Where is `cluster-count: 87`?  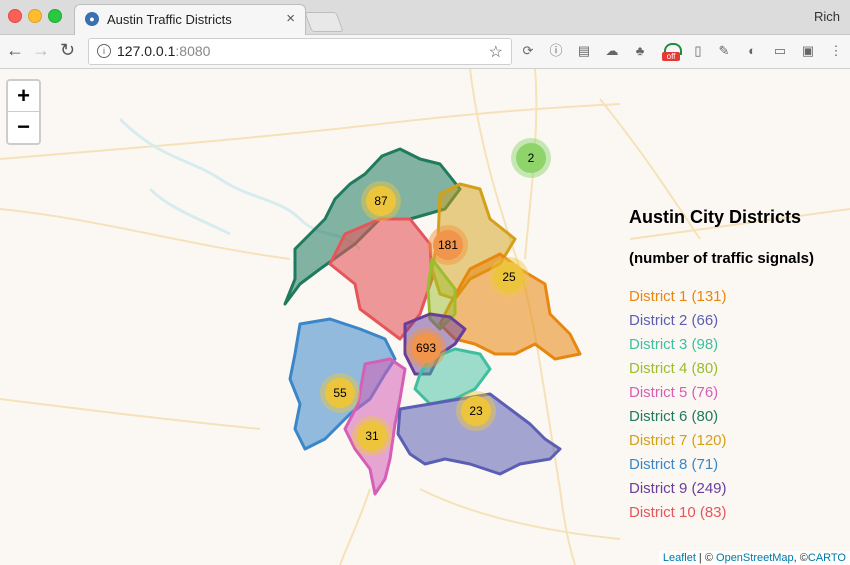
cluster-count: 87 is located at coordinates (381, 201).